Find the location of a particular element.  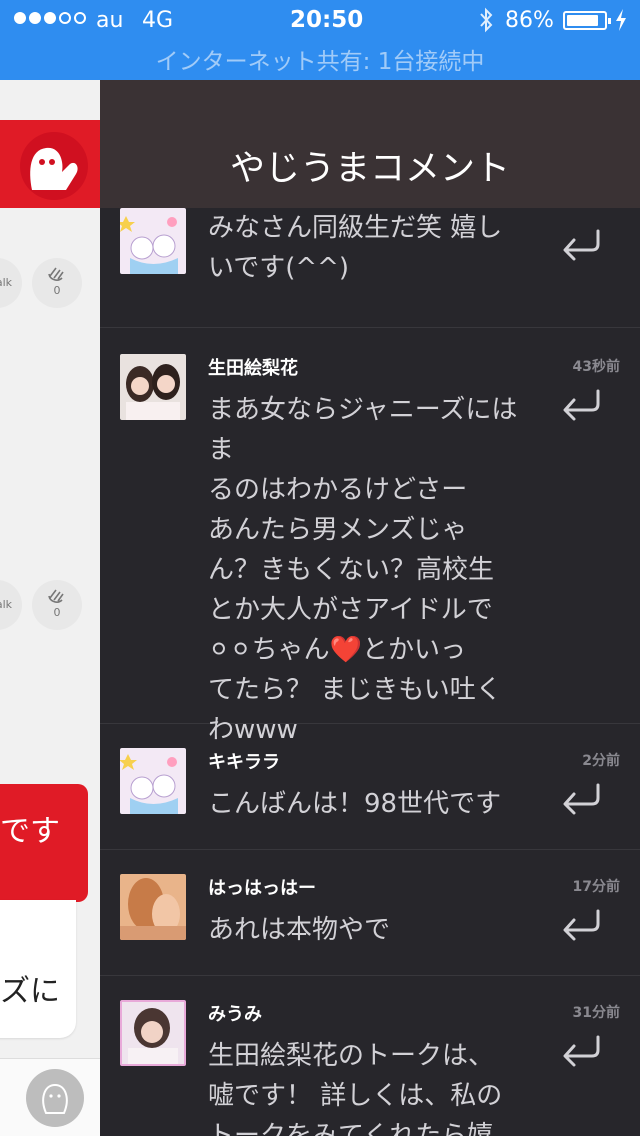

battery-percent: 86% is located at coordinates (529, 20).